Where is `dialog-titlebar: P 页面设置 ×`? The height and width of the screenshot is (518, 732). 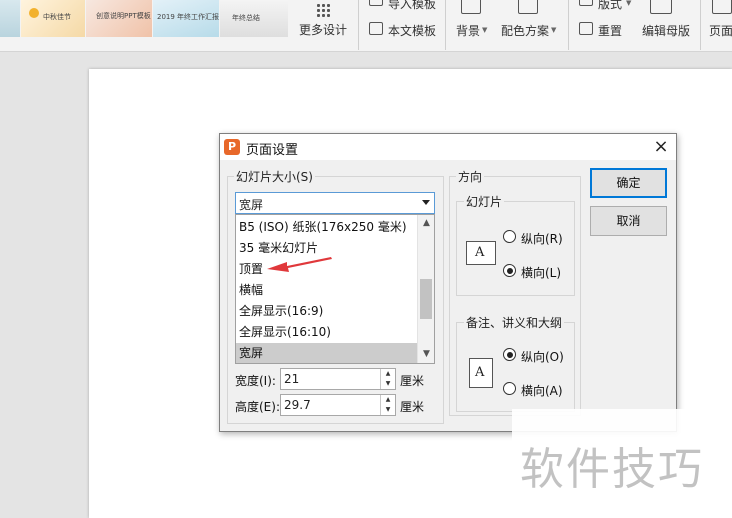 dialog-titlebar: P 页面设置 × is located at coordinates (448, 147).